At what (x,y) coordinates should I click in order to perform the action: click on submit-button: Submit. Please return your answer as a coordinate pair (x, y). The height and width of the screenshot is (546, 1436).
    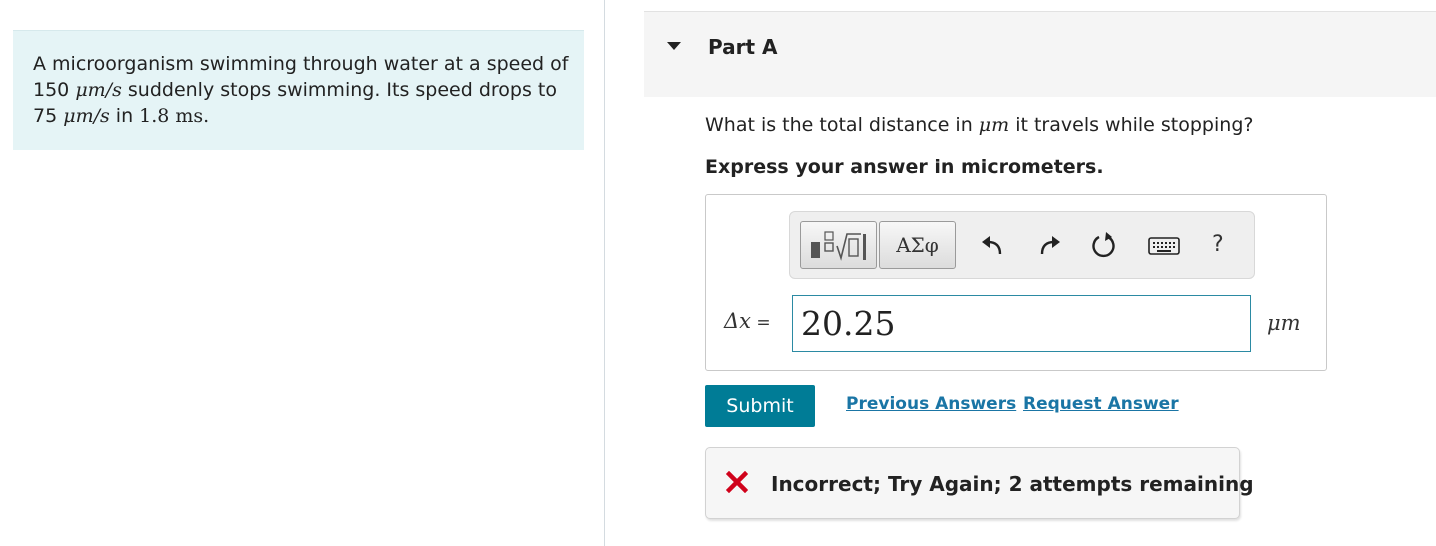
    Looking at the image, I should click on (760, 406).